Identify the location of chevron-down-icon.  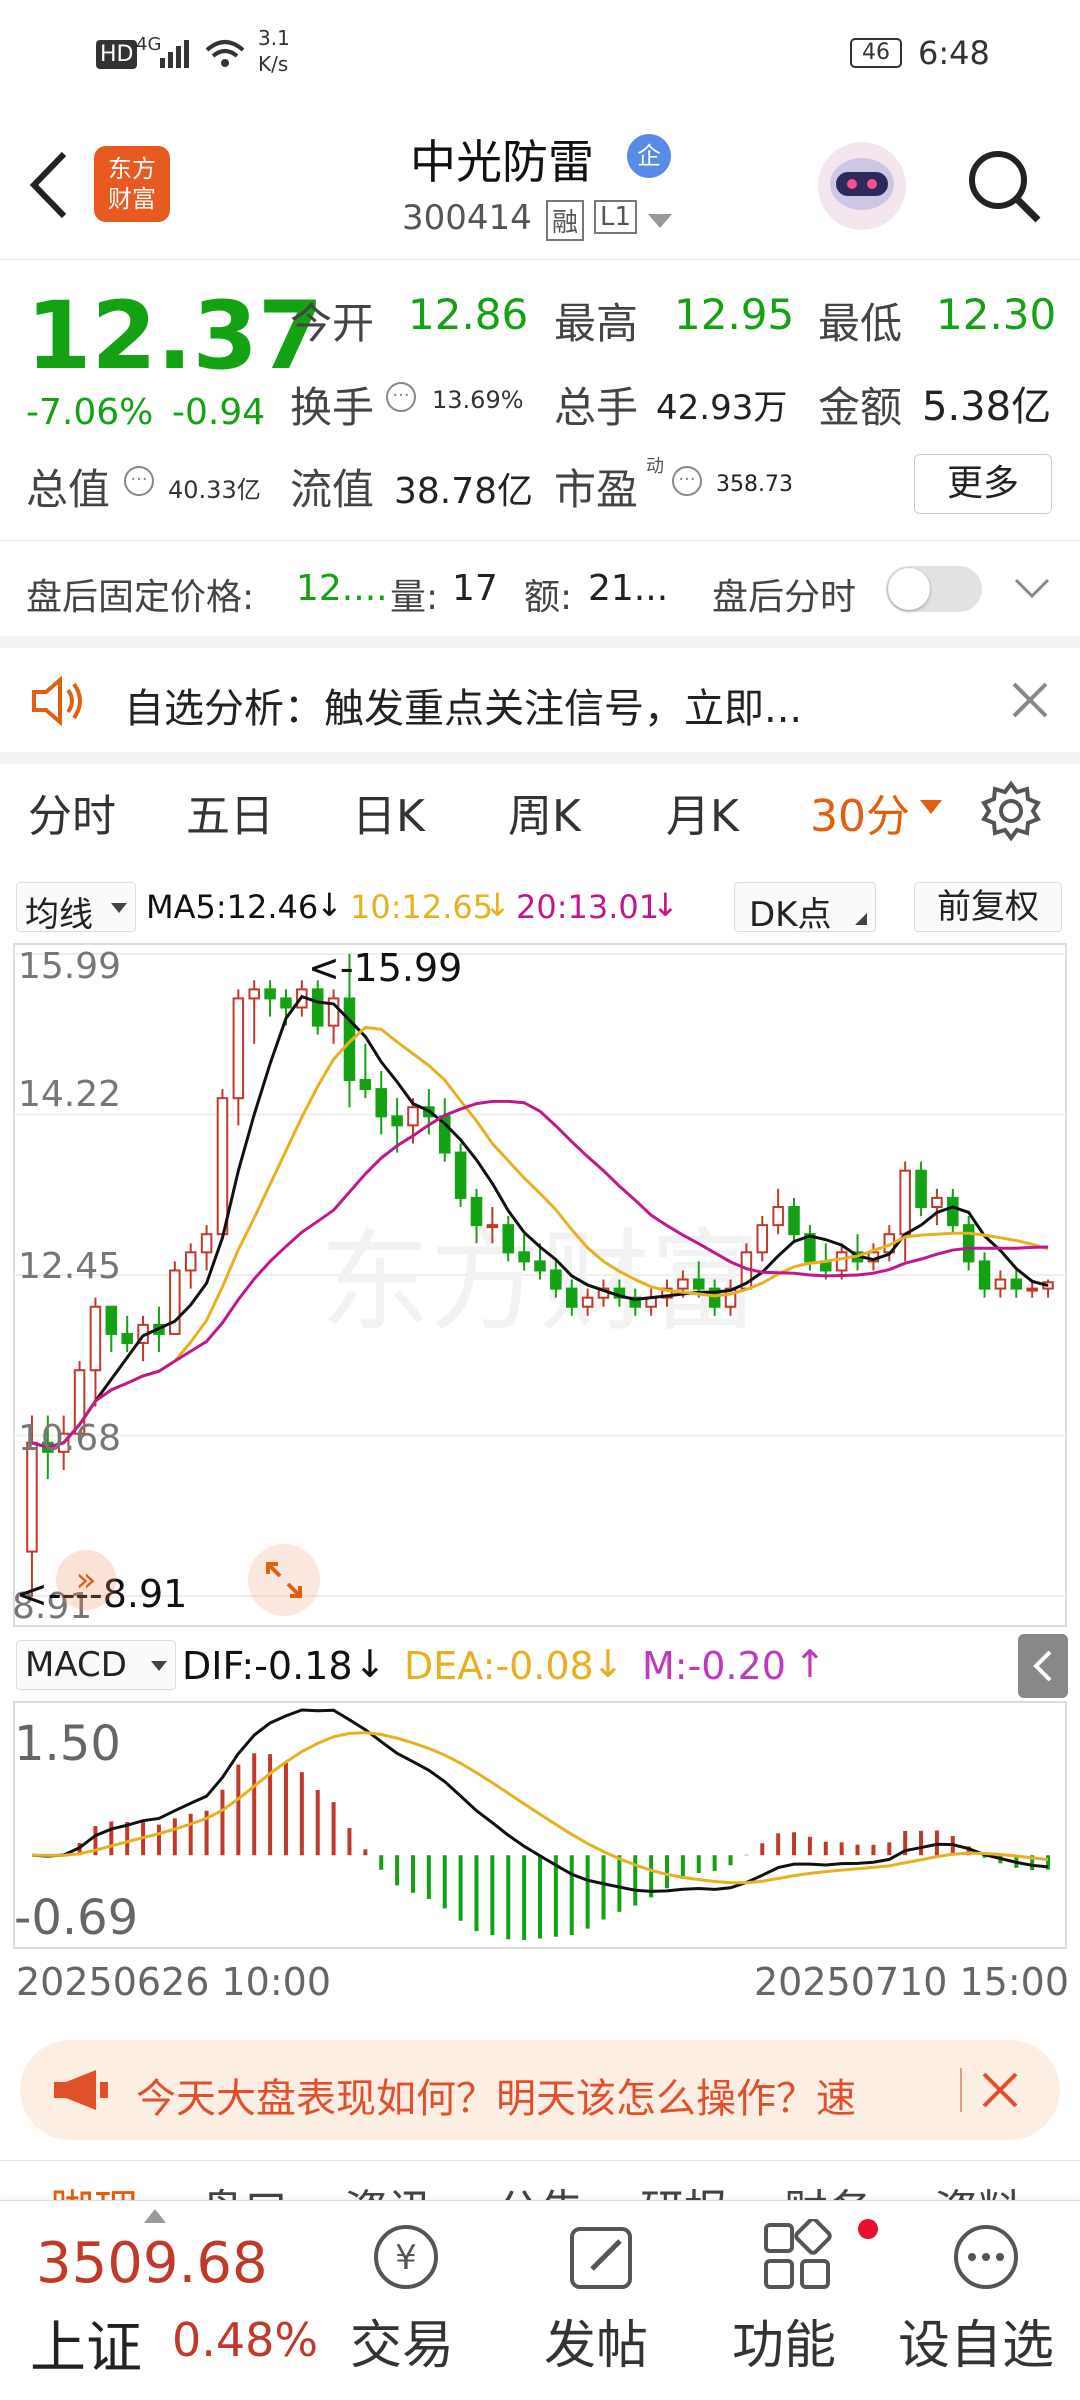
(1032, 588).